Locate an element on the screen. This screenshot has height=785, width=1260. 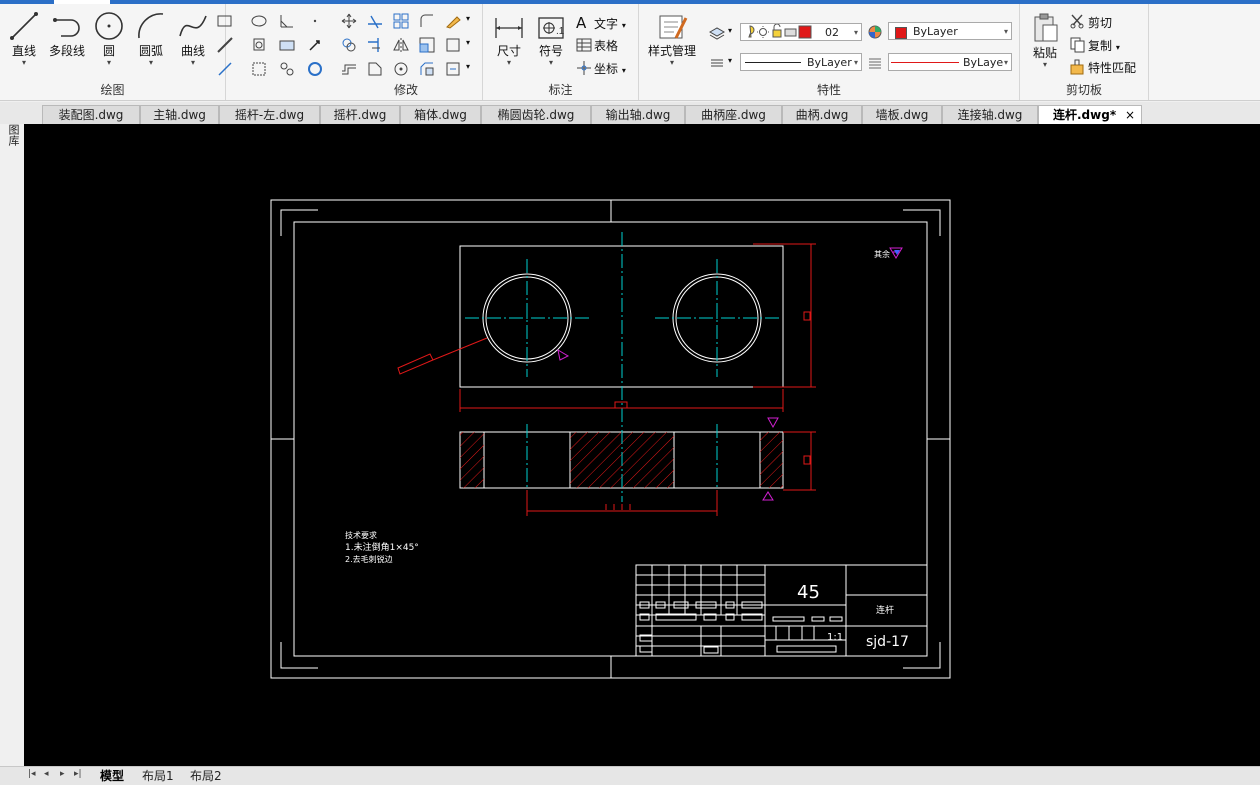
boundary-icon is located at coordinates (287, 45).